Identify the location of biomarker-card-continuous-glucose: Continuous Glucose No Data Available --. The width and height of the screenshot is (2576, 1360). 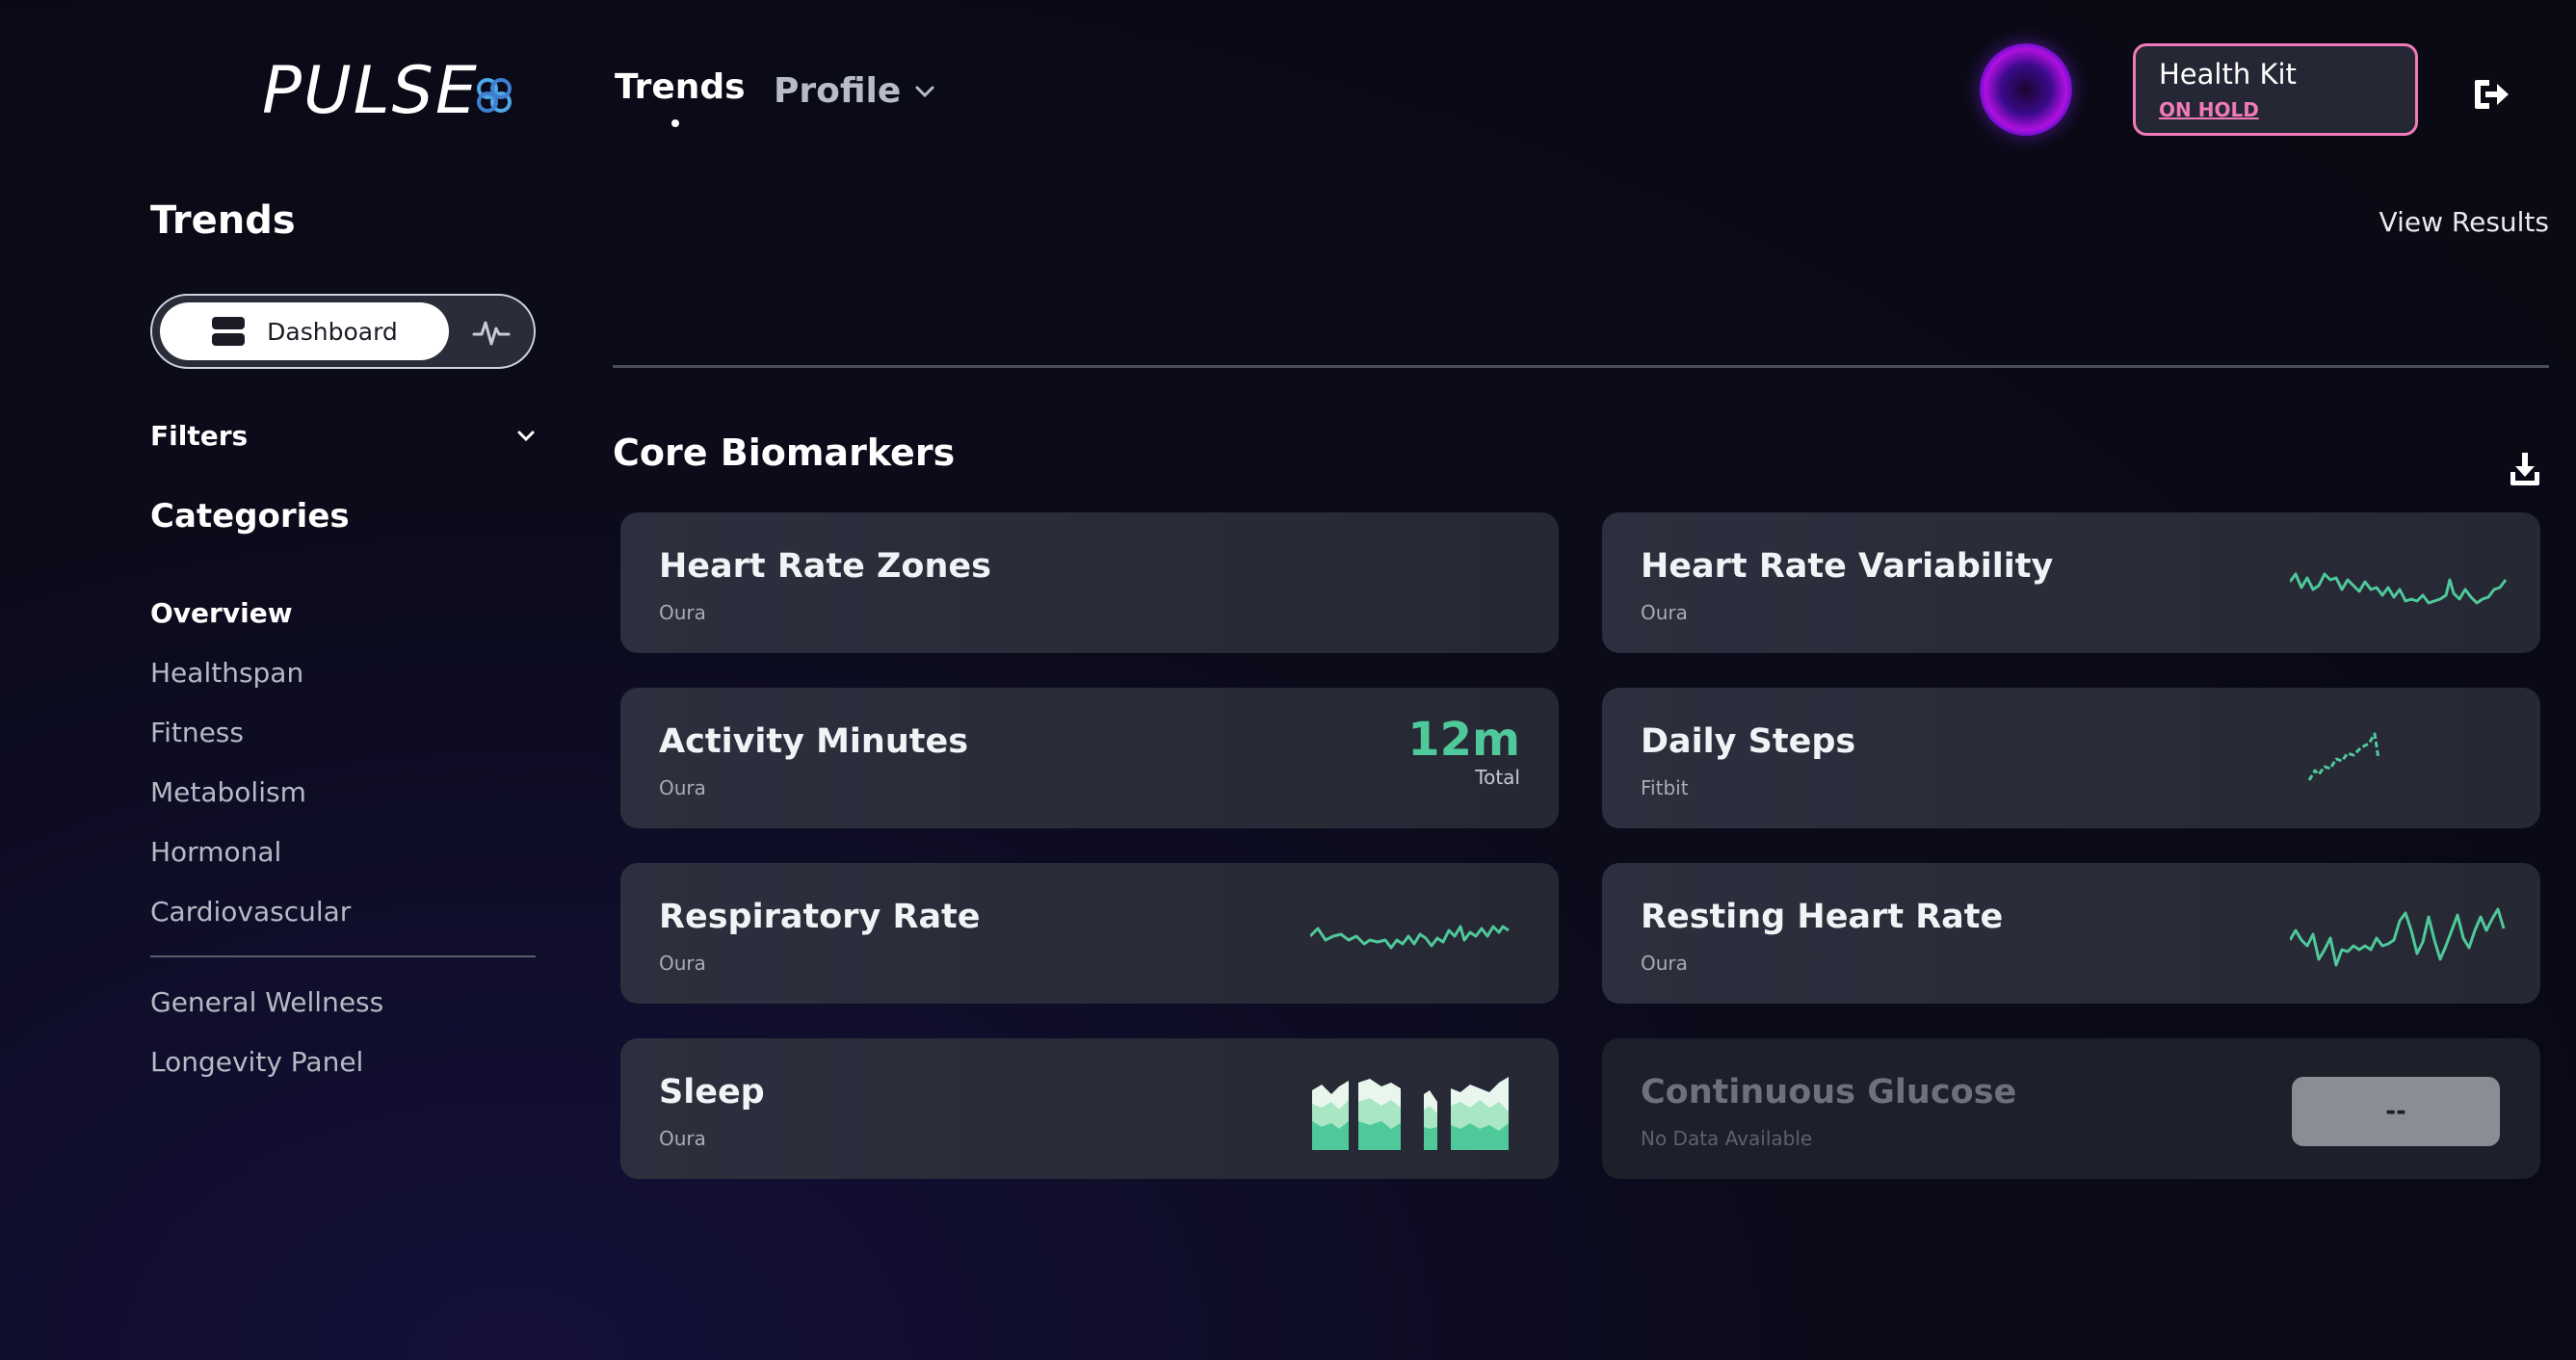
(2071, 1108).